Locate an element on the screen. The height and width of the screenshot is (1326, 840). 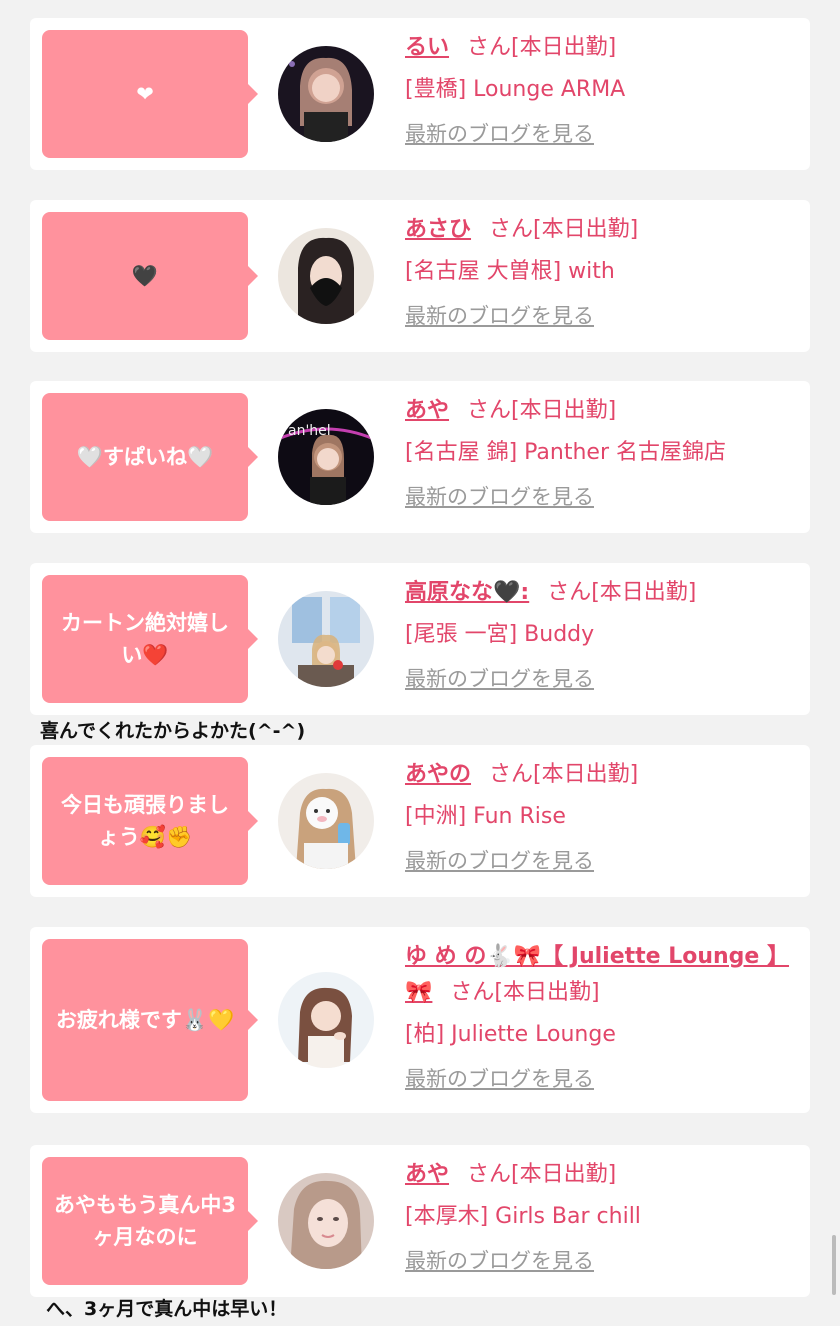
scrollbar is located at coordinates (834, 1265).